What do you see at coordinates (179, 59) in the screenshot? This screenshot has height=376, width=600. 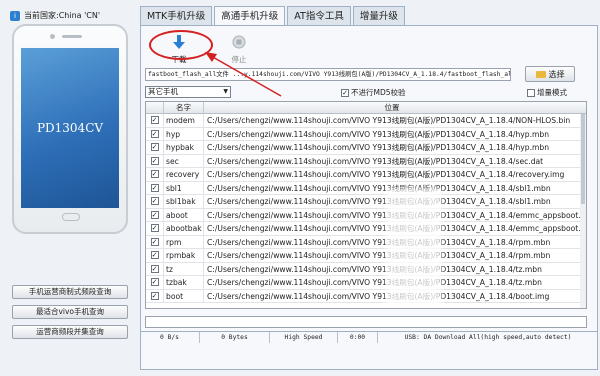 I see `download-label: 下载` at bounding box center [179, 59].